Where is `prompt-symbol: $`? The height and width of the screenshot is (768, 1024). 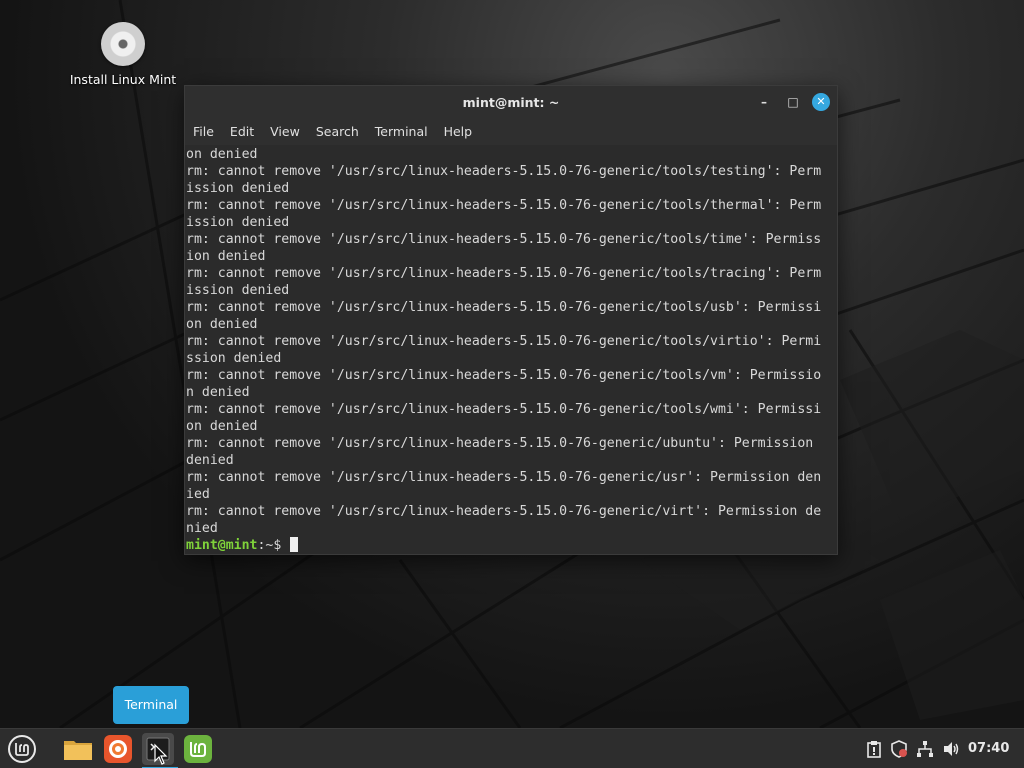 prompt-symbol: $ is located at coordinates (281, 545).